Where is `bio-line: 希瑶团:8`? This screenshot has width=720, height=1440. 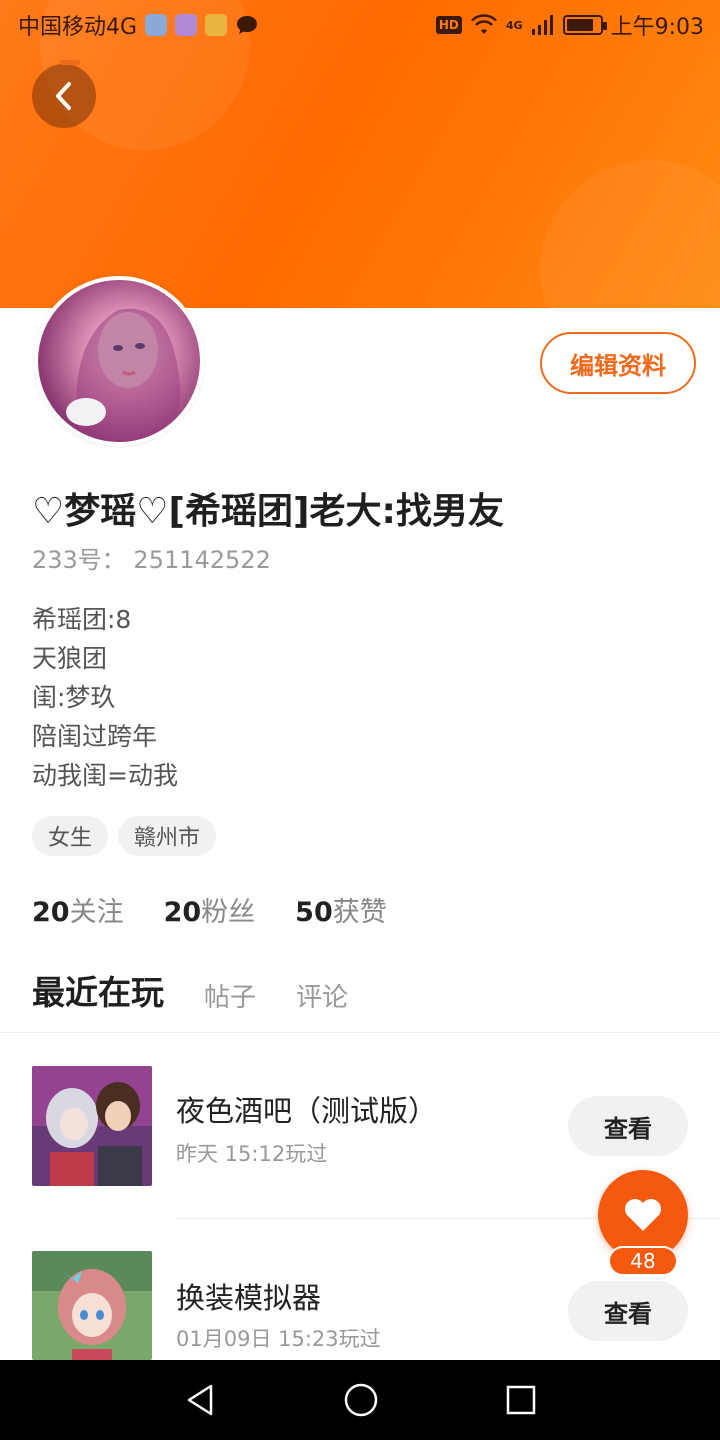
bio-line: 希瑶团:8 is located at coordinates (82, 619).